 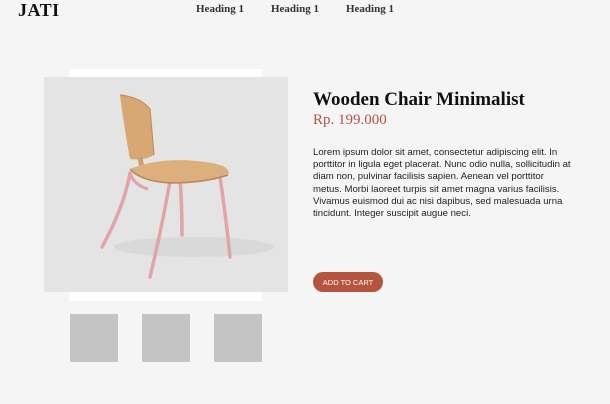 What do you see at coordinates (350, 120) in the screenshot?
I see `product-price: Rp. 199.000` at bounding box center [350, 120].